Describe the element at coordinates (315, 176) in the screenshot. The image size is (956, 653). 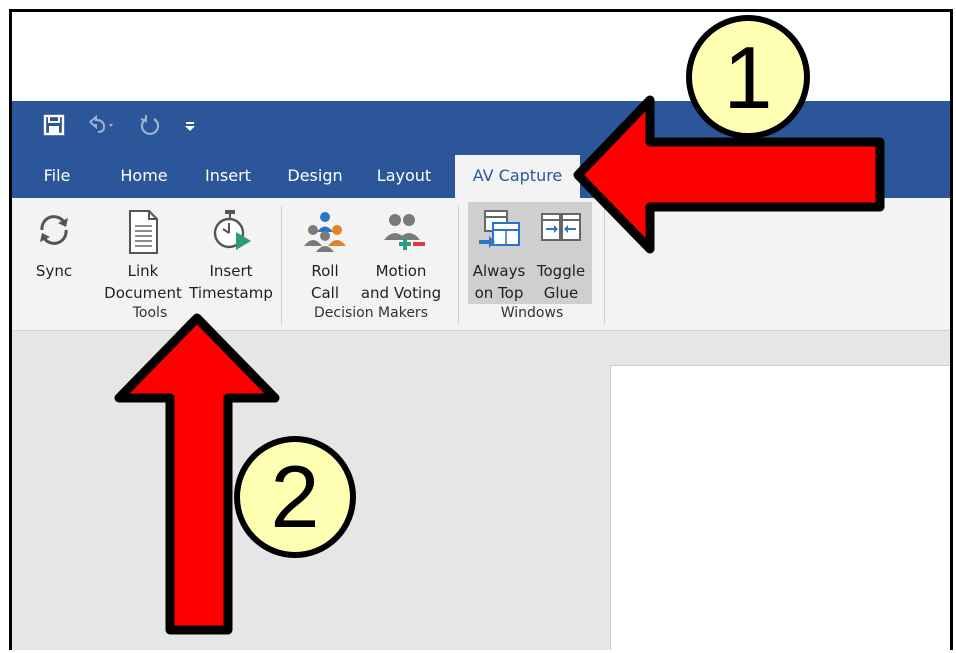
I see `tab-design: Design` at that location.